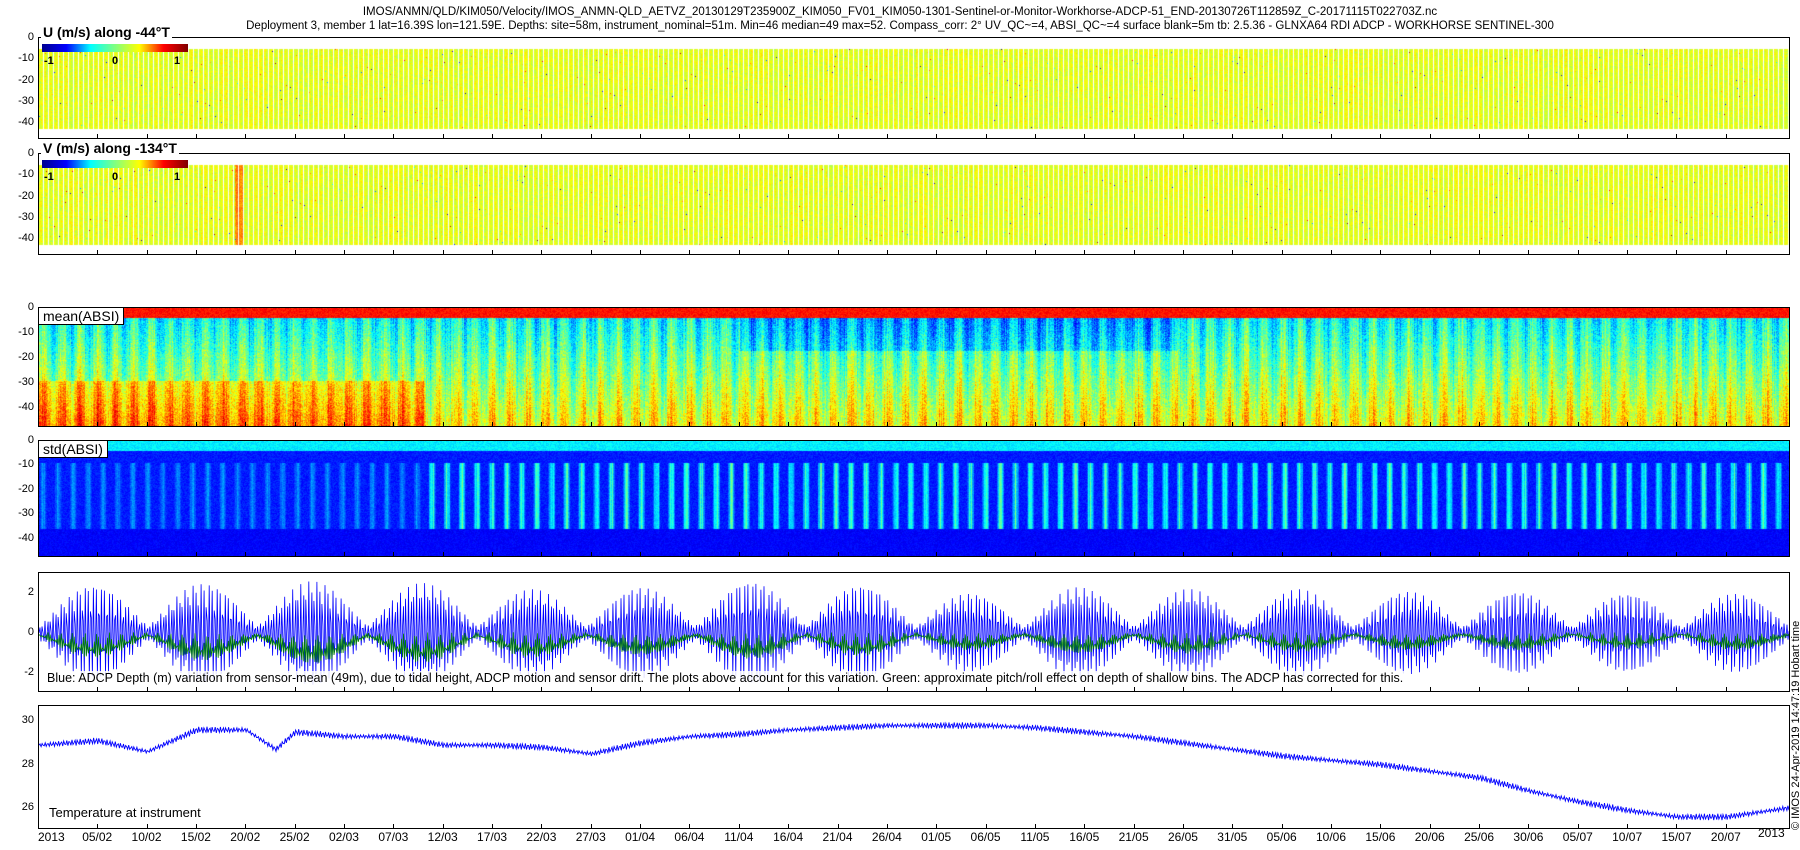 This screenshot has width=1800, height=850. Describe the element at coordinates (1182, 837) in the screenshot. I see `x-axis-tick-label: 26/05` at that location.